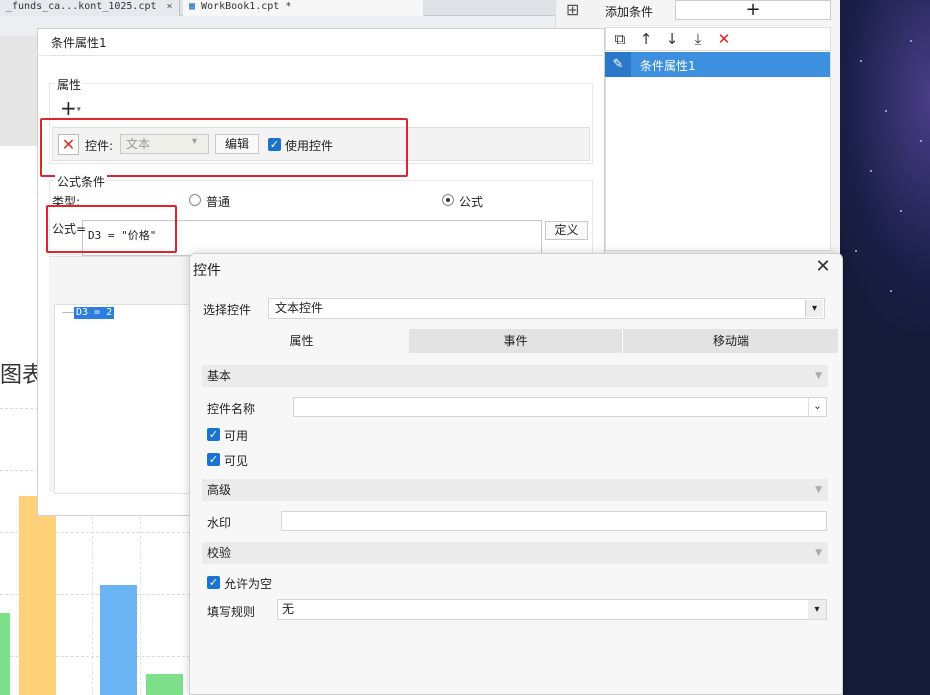 The width and height of the screenshot is (930, 695). What do you see at coordinates (646, 39) in the screenshot?
I see `arrow-up-icon: ↑` at bounding box center [646, 39].